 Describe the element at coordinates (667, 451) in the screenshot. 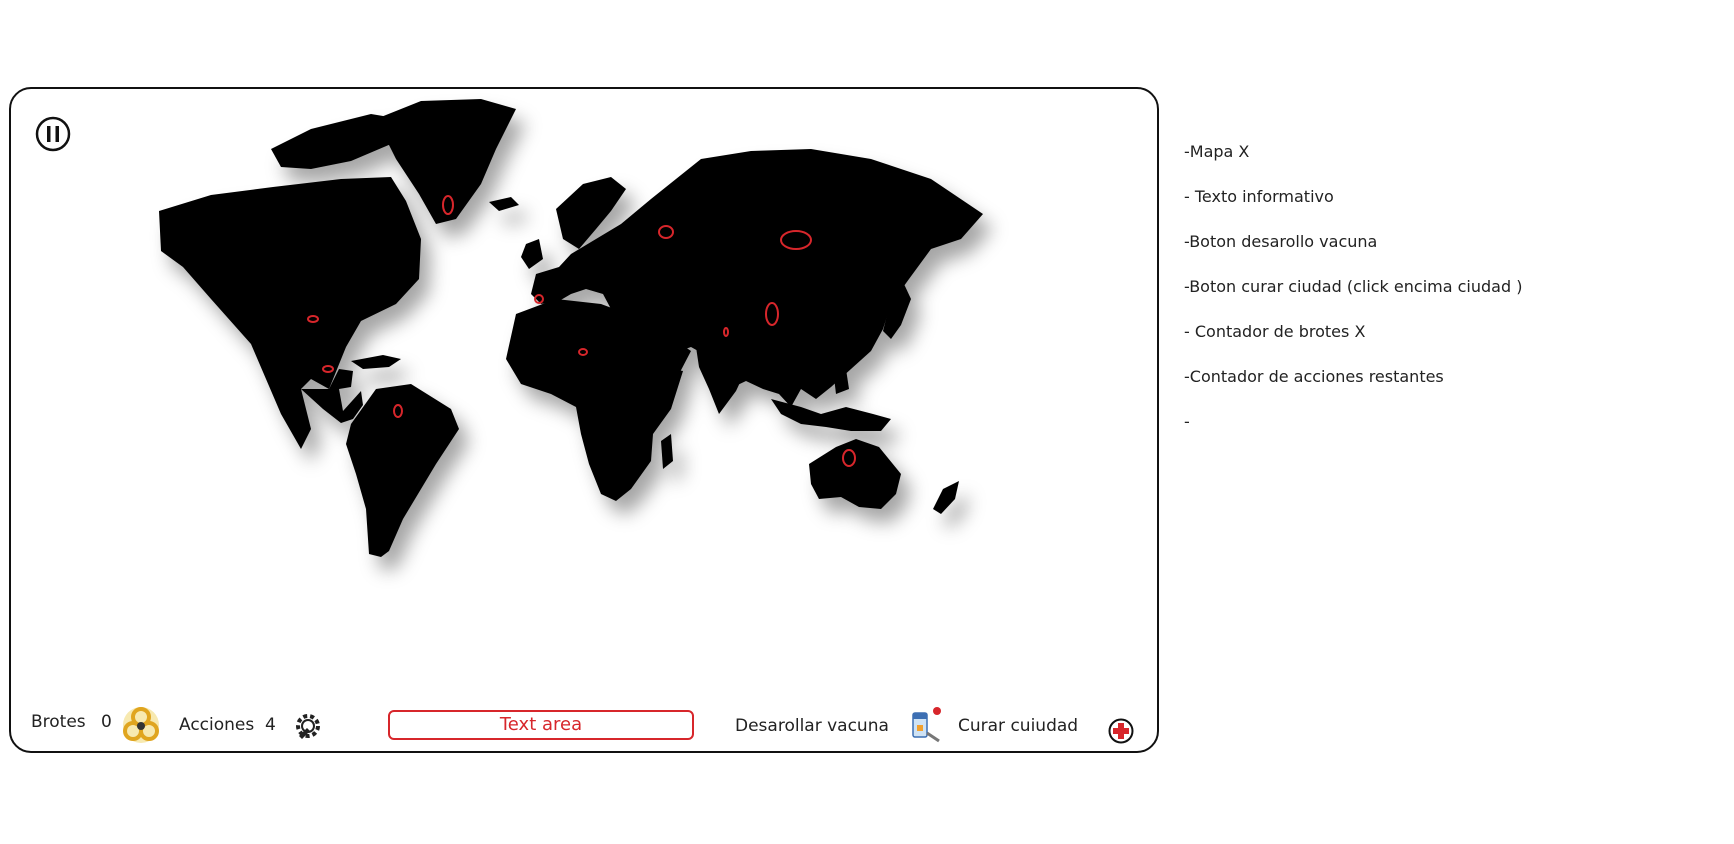

I see `madagascar` at that location.